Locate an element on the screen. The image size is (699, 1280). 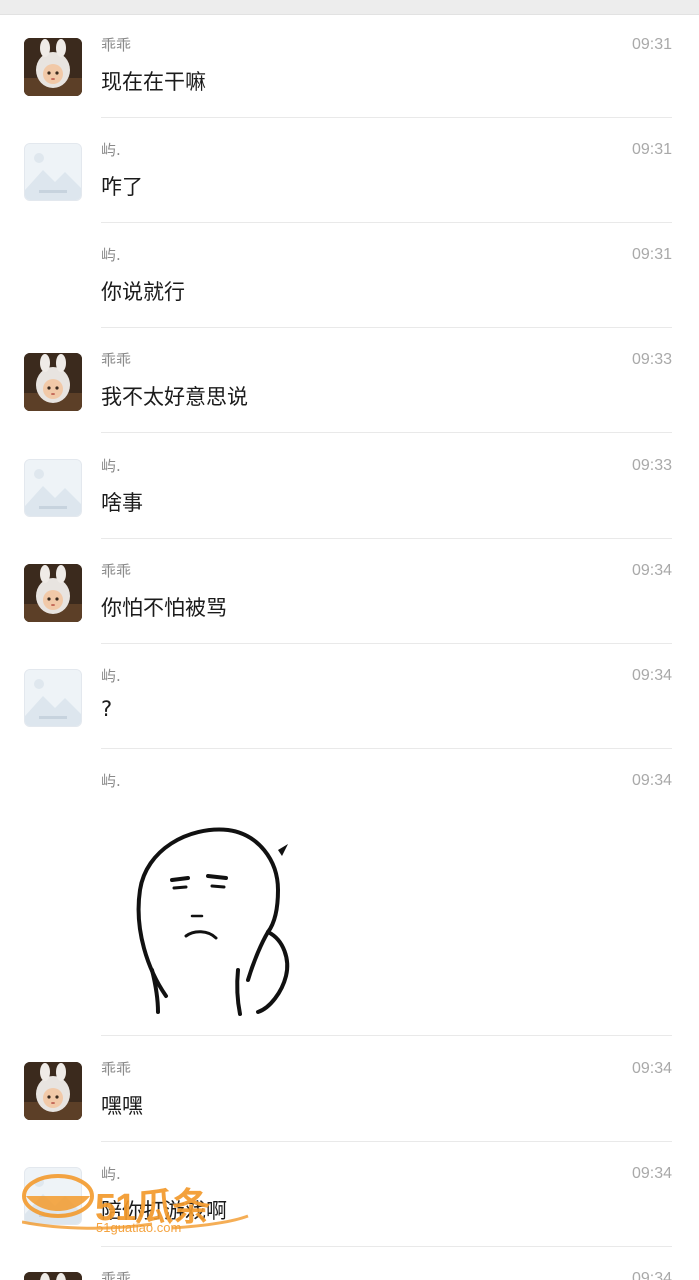
message-text: 你说就行 is located at coordinates (143, 291).